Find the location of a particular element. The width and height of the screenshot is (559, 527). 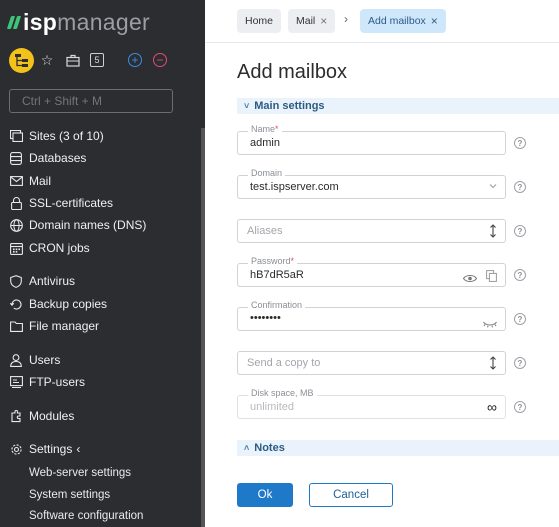

sidebar-subitem-system-settings: System settings is located at coordinates (69, 495).